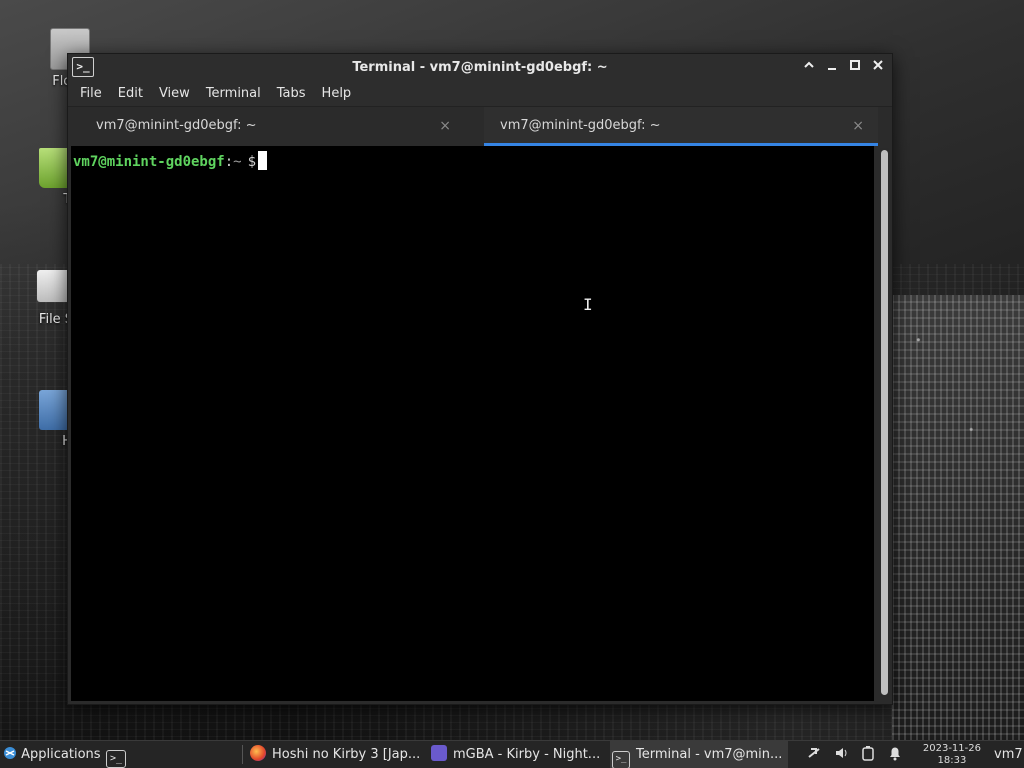  I want to click on window-title: Terminal - vm7@minint-gd0ebgf: ~, so click(480, 67).